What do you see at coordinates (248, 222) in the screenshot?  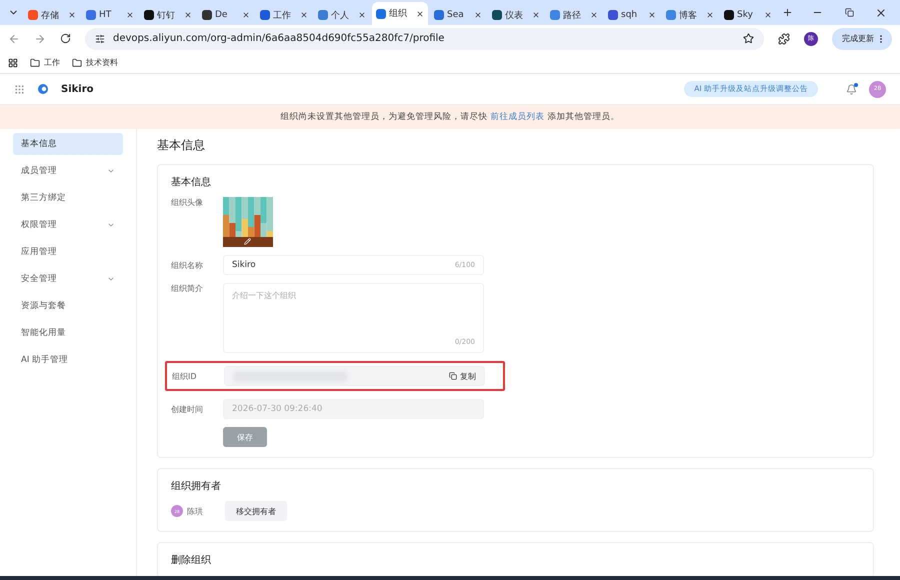 I see `org-avatar` at bounding box center [248, 222].